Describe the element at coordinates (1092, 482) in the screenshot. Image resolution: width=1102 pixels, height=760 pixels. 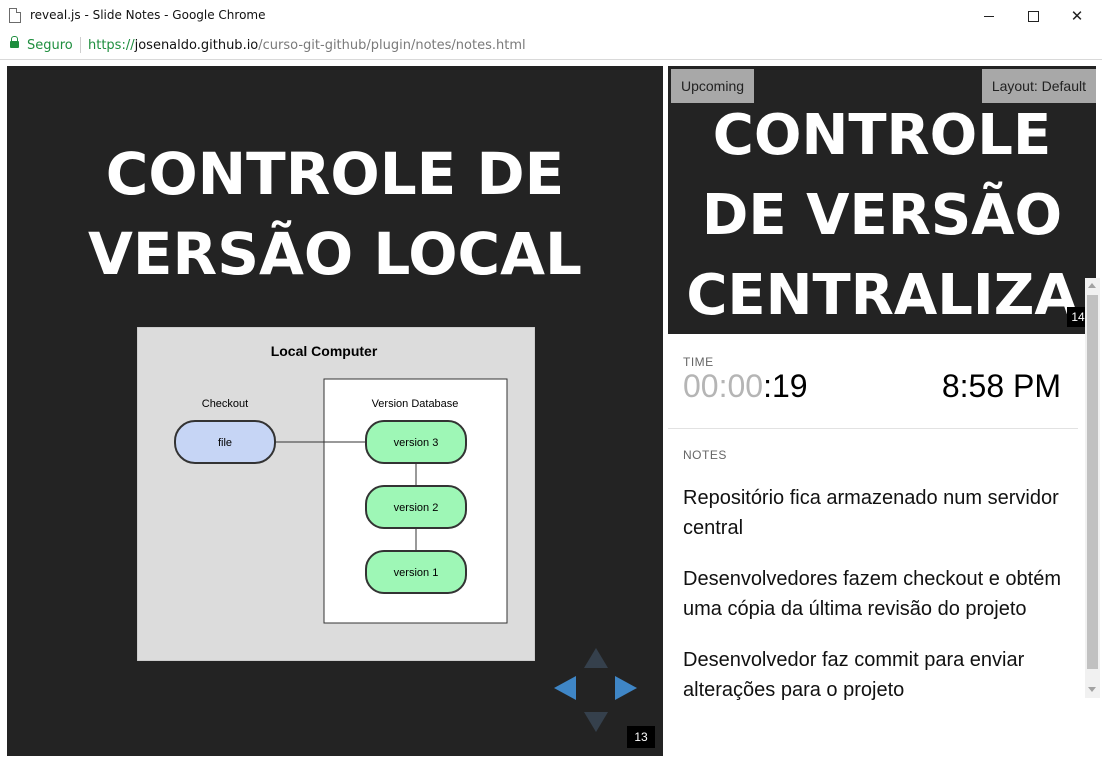
I see `scroll-thumb` at that location.